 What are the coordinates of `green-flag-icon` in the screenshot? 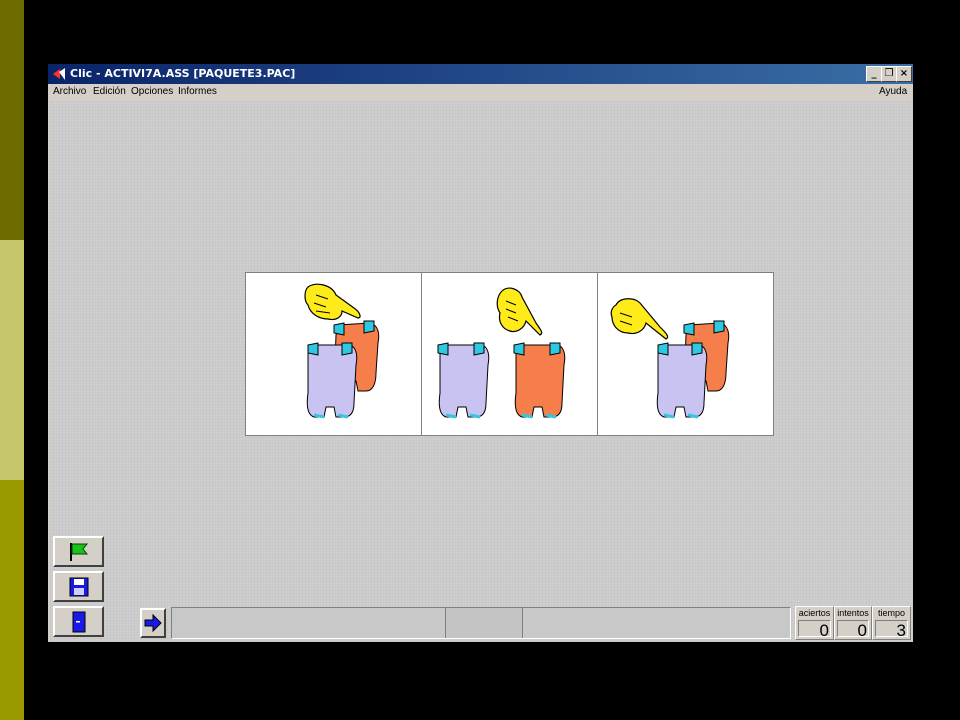 It's located at (79, 552).